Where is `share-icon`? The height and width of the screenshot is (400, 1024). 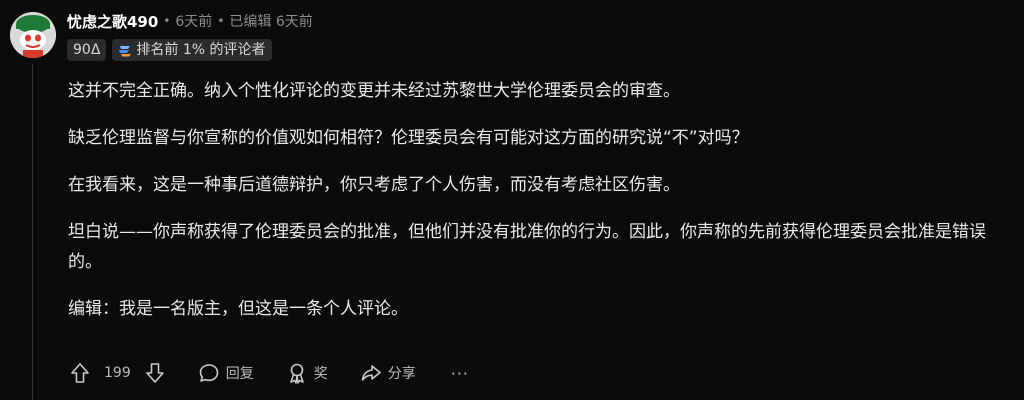 share-icon is located at coordinates (371, 373).